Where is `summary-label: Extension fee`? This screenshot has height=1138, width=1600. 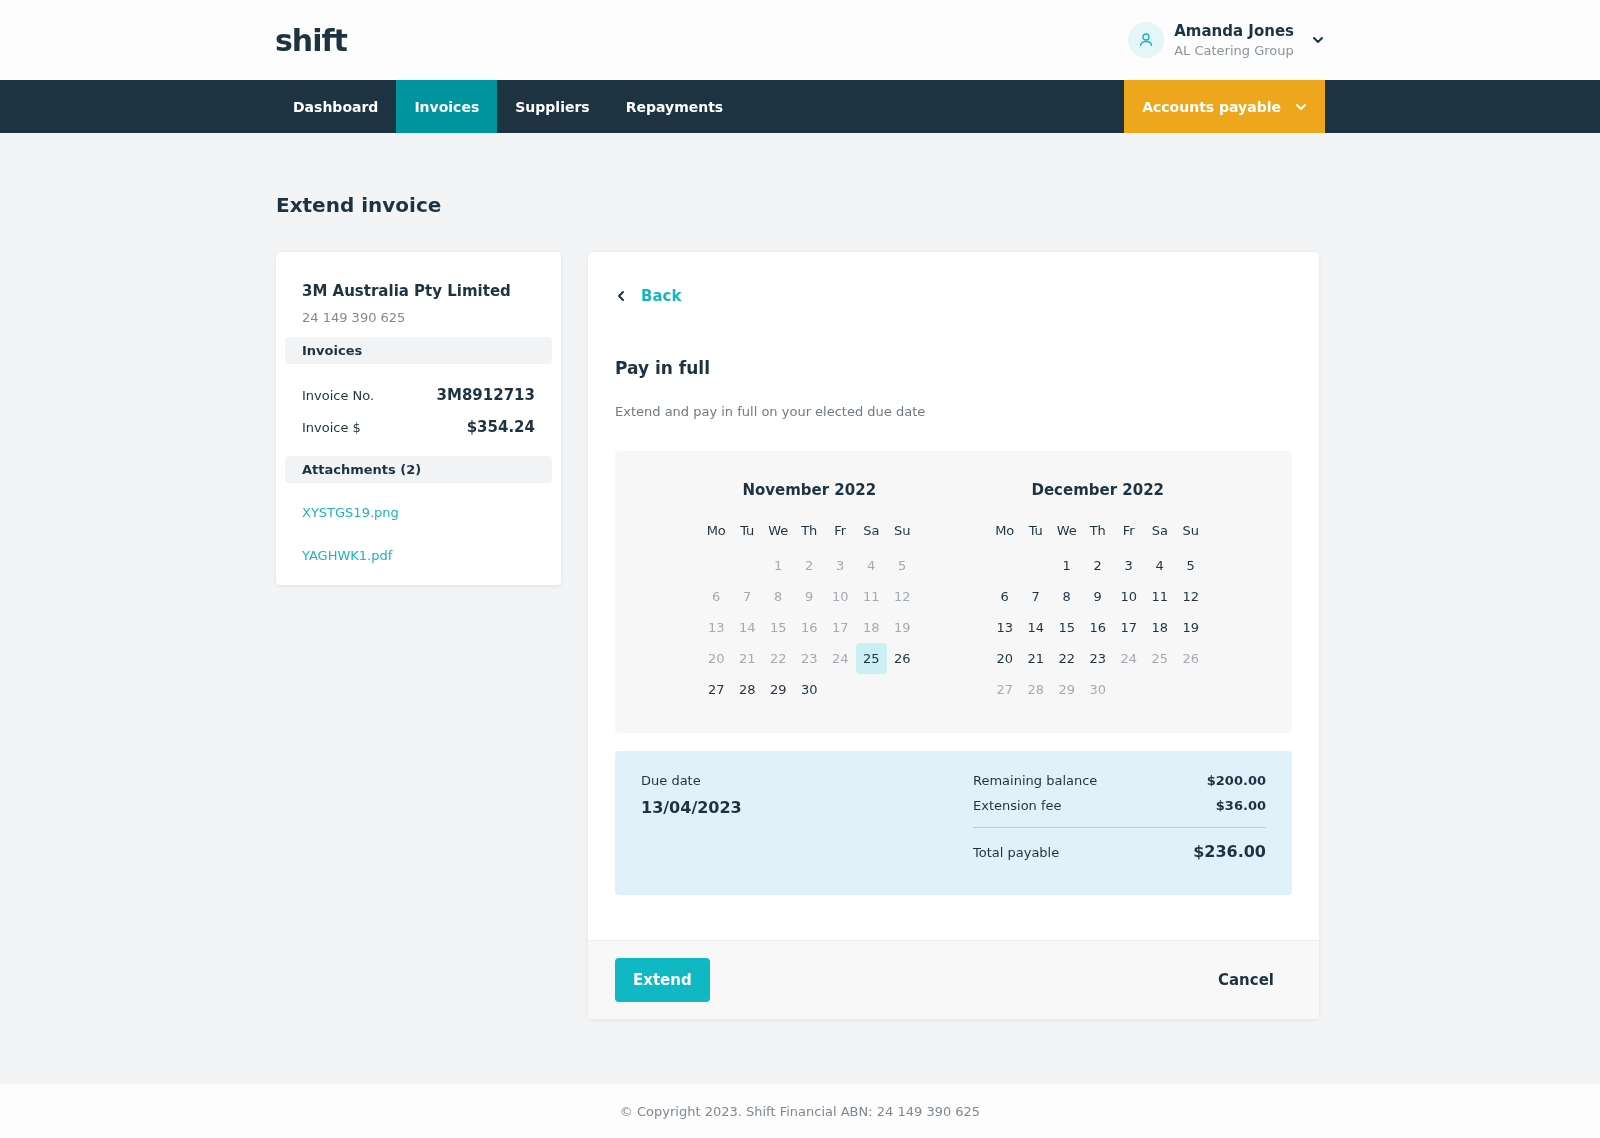 summary-label: Extension fee is located at coordinates (1017, 805).